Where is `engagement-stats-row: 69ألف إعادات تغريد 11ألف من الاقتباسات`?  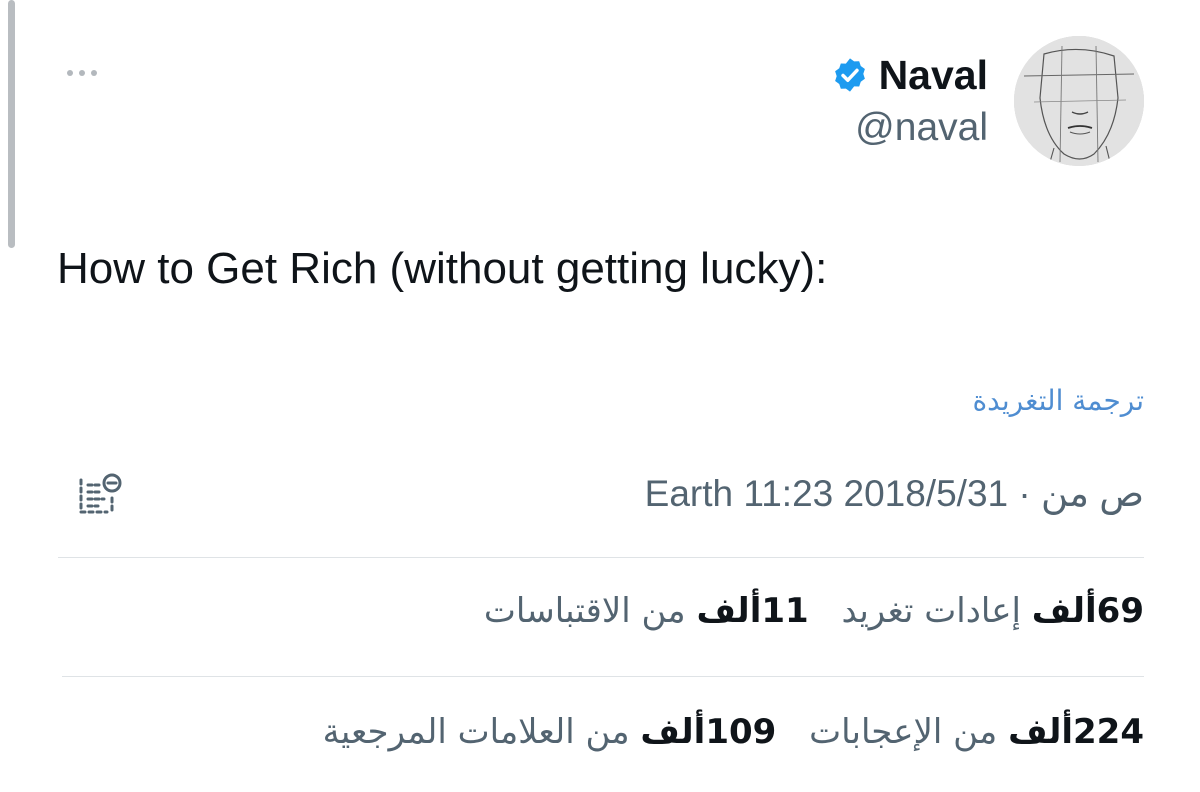 engagement-stats-row: 69ألف إعادات تغريد 11ألف من الاقتباسات is located at coordinates (814, 611).